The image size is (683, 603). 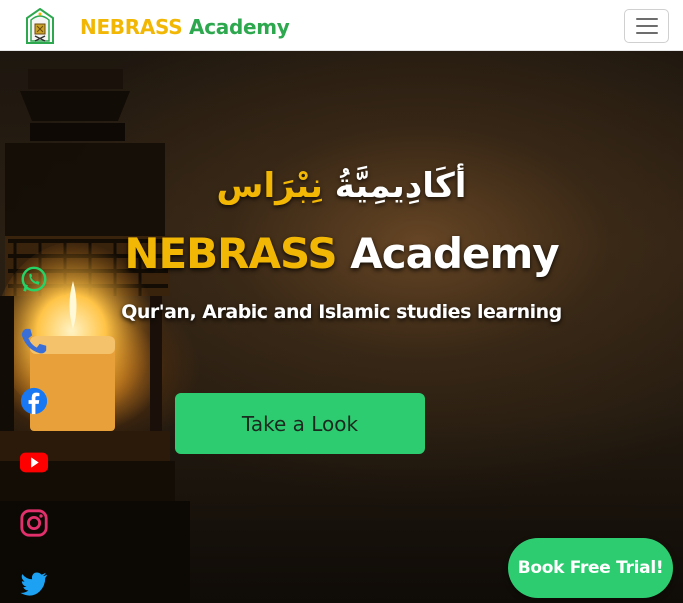 I want to click on arabic-title-nebrass: نِبْرَاس, so click(x=269, y=186).